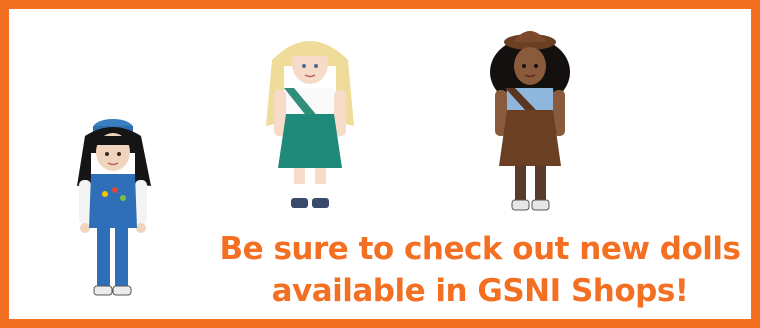  What do you see at coordinates (480, 249) in the screenshot?
I see `promo-line-1: Be sure to check out new dolls` at bounding box center [480, 249].